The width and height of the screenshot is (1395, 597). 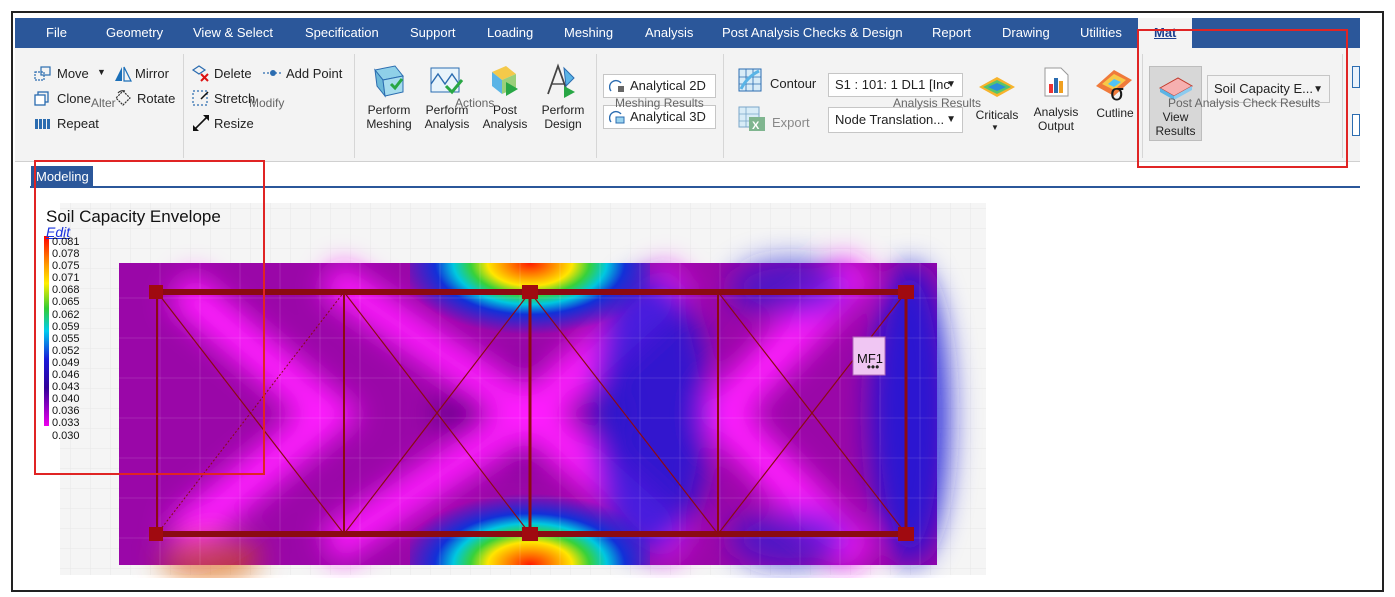 What do you see at coordinates (201, 123) in the screenshot?
I see `resize-icon` at bounding box center [201, 123].